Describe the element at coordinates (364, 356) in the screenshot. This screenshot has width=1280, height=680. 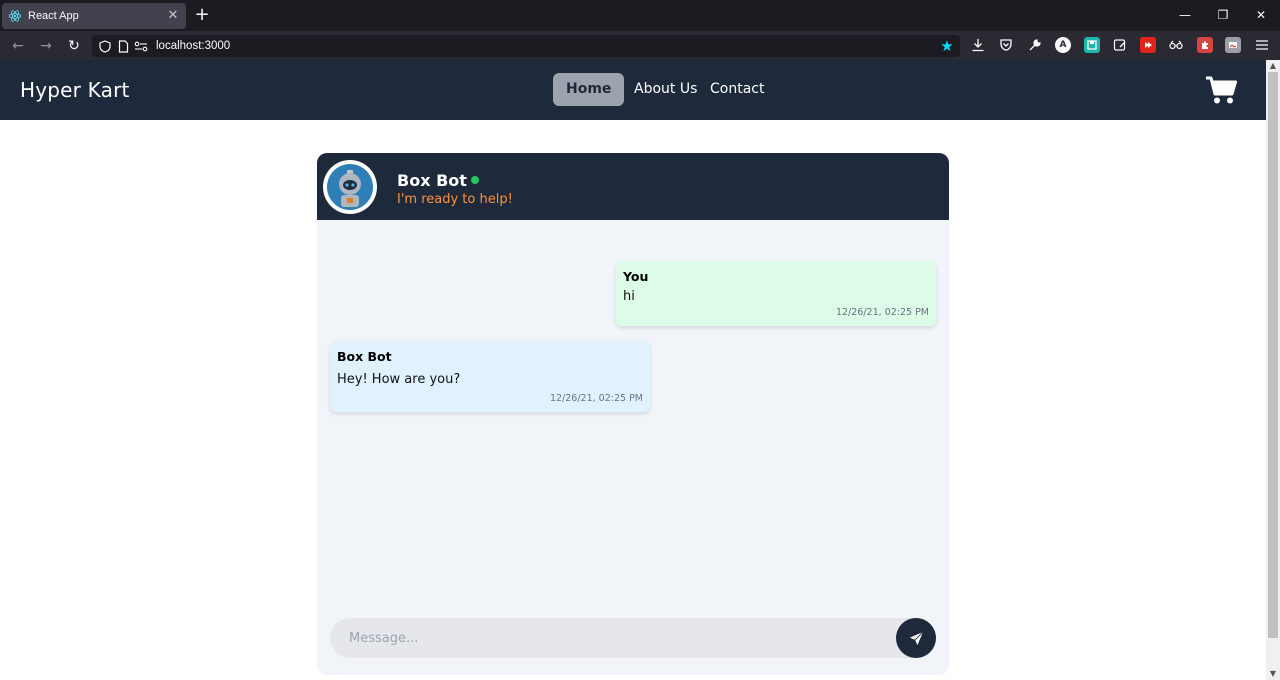
I see `message-sender: Box Bot` at that location.